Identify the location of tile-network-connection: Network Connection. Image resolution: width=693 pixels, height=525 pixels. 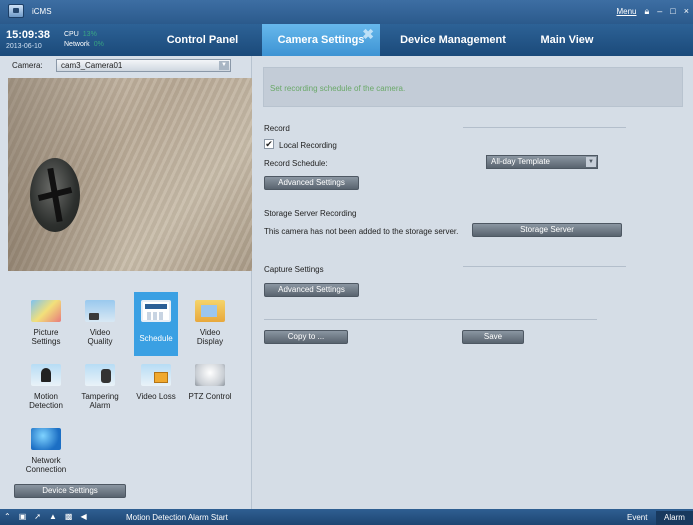
(46, 452).